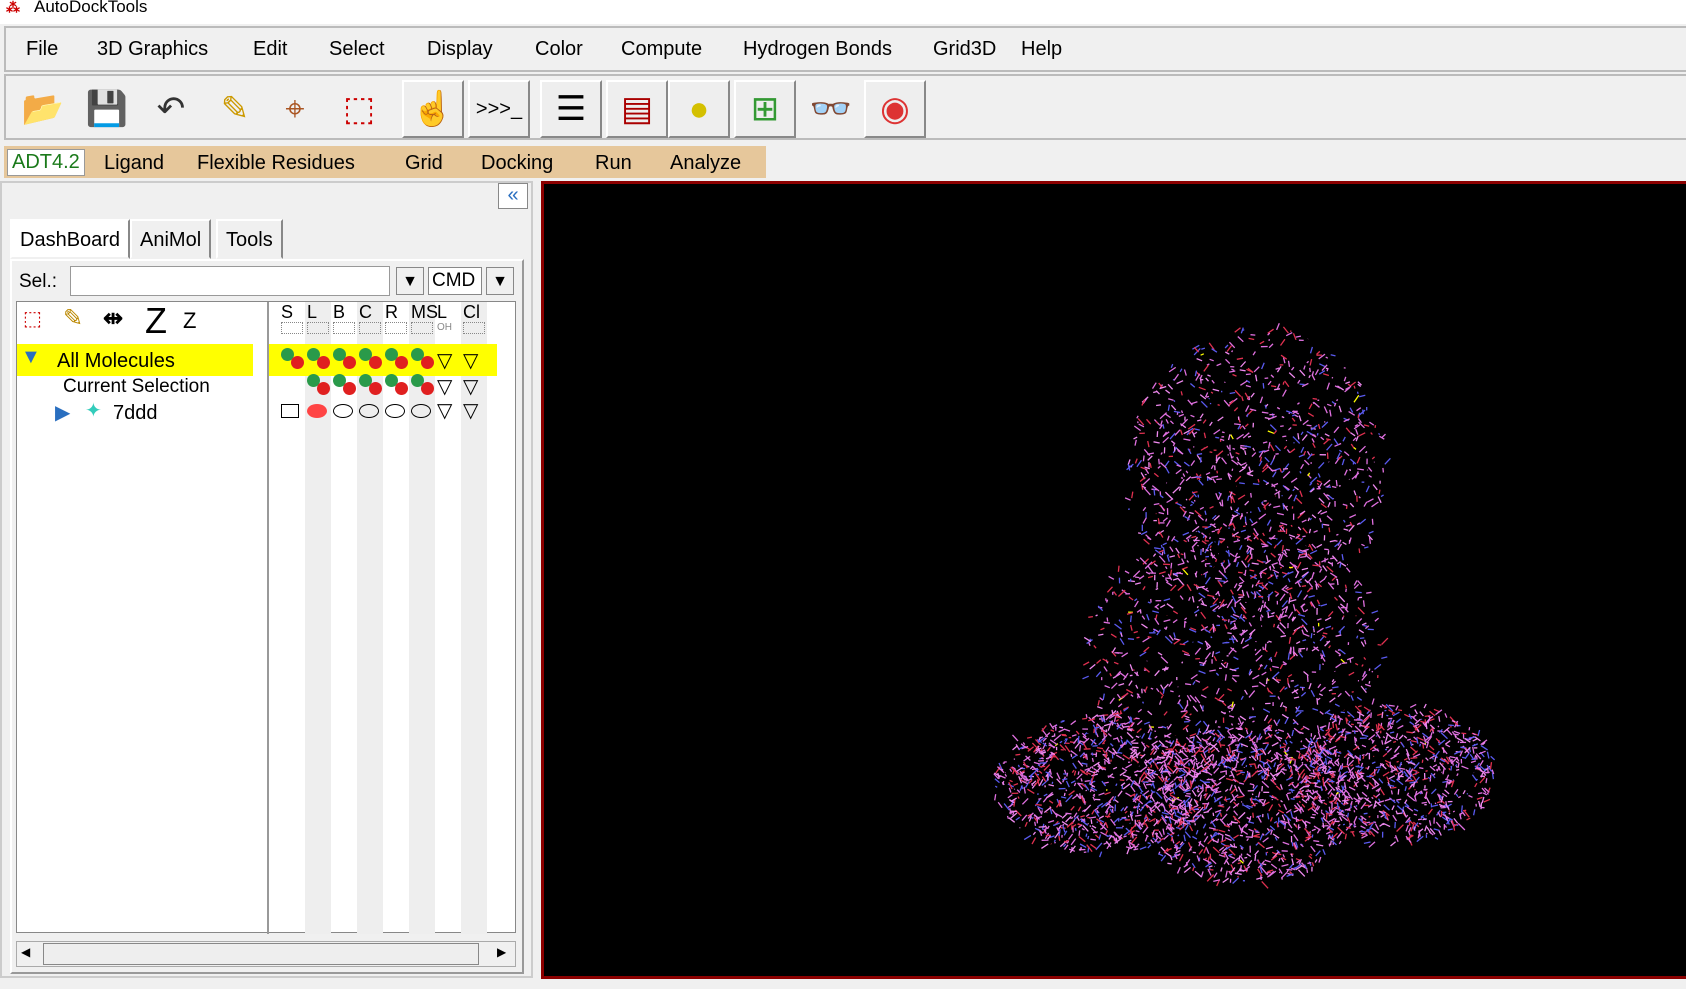 This screenshot has width=1686, height=989. What do you see at coordinates (460, 49) in the screenshot?
I see `menu-display: Display` at bounding box center [460, 49].